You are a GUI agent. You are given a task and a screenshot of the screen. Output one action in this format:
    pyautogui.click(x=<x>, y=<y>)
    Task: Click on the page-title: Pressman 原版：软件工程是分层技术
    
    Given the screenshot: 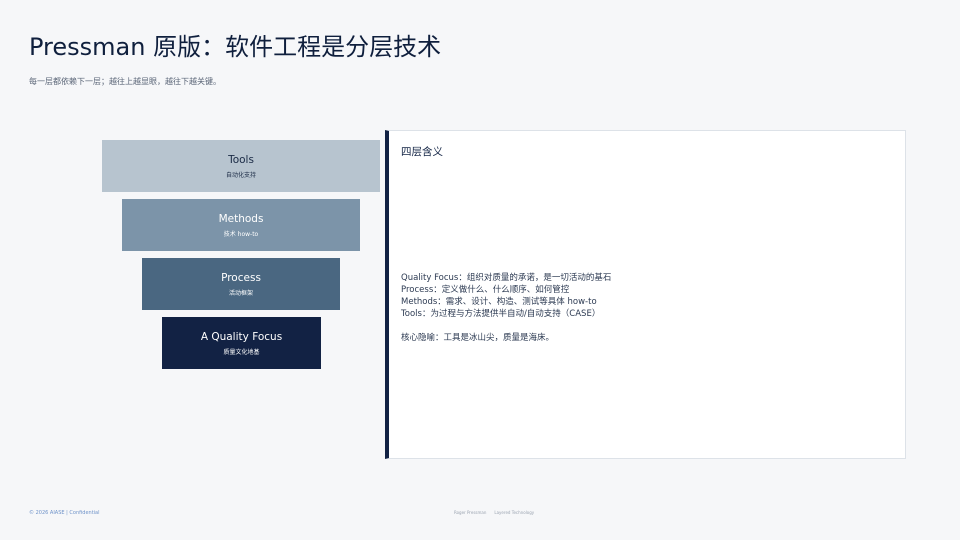 What is the action you would take?
    pyautogui.click(x=235, y=47)
    